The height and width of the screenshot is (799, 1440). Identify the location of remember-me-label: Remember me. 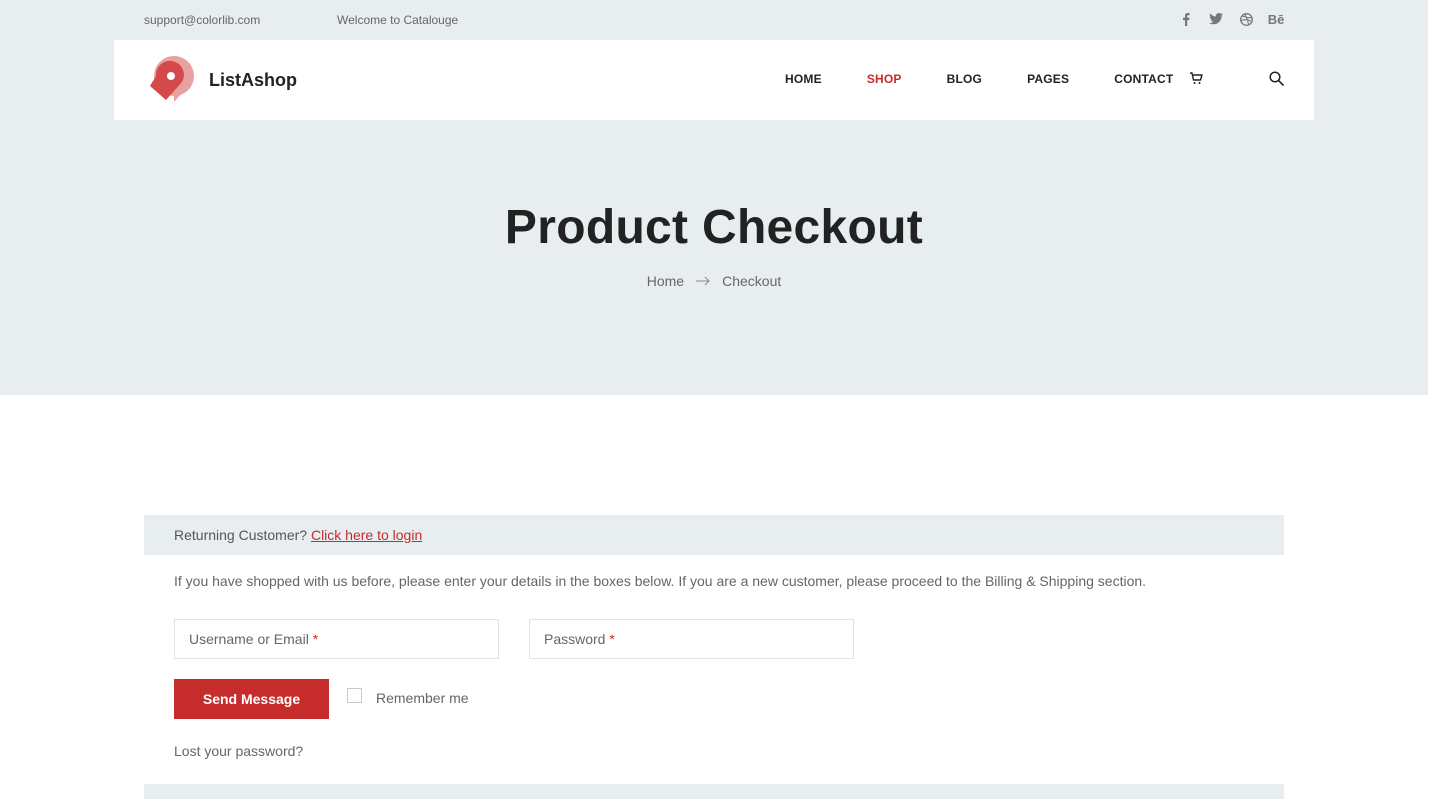
(422, 698).